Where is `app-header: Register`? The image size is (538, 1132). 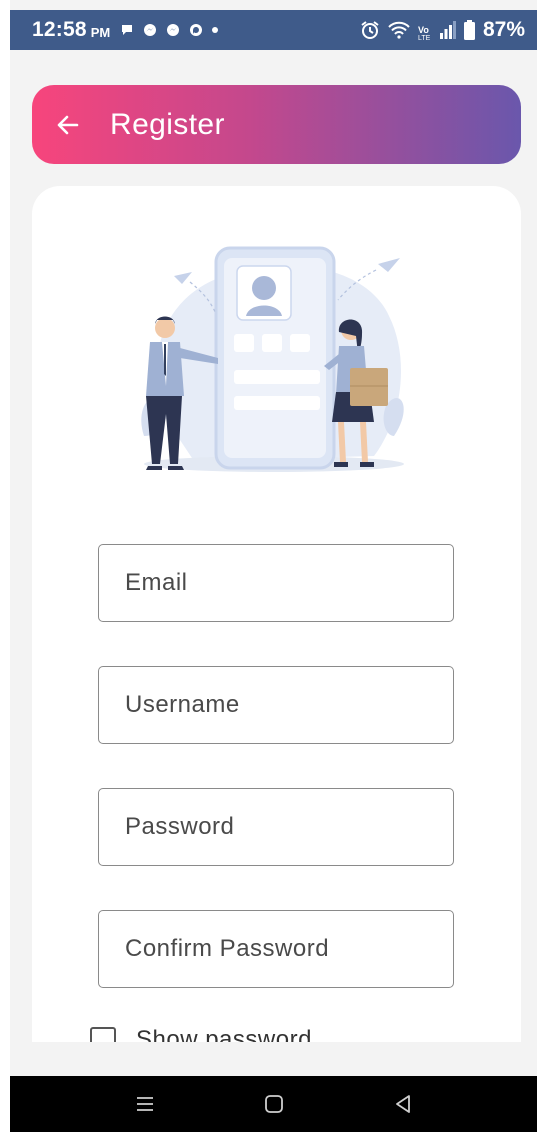
app-header: Register is located at coordinates (276, 124).